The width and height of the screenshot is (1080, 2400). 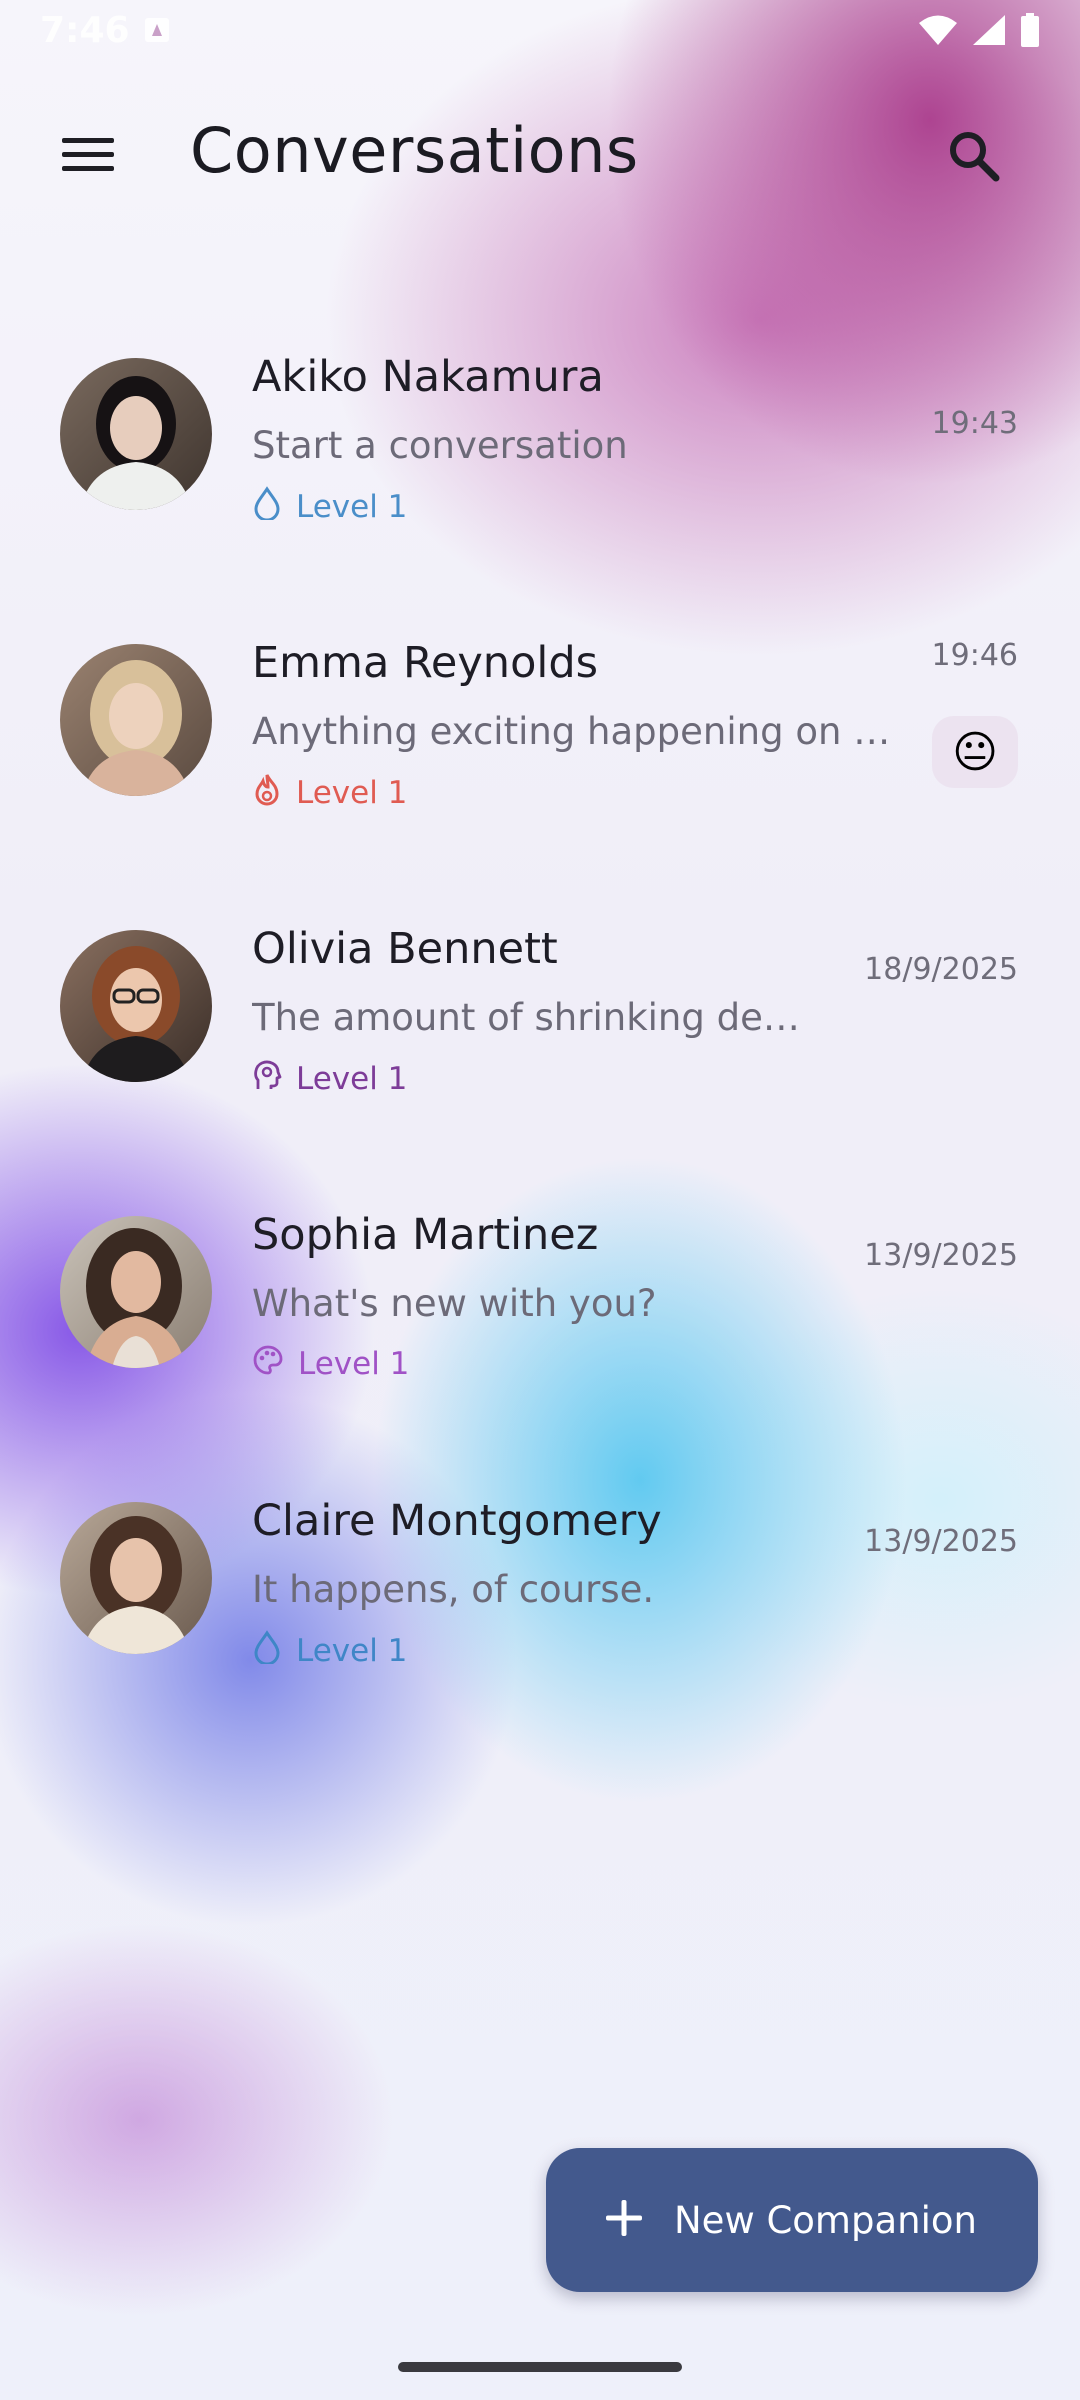 What do you see at coordinates (938, 30) in the screenshot?
I see `wifi-icon` at bounding box center [938, 30].